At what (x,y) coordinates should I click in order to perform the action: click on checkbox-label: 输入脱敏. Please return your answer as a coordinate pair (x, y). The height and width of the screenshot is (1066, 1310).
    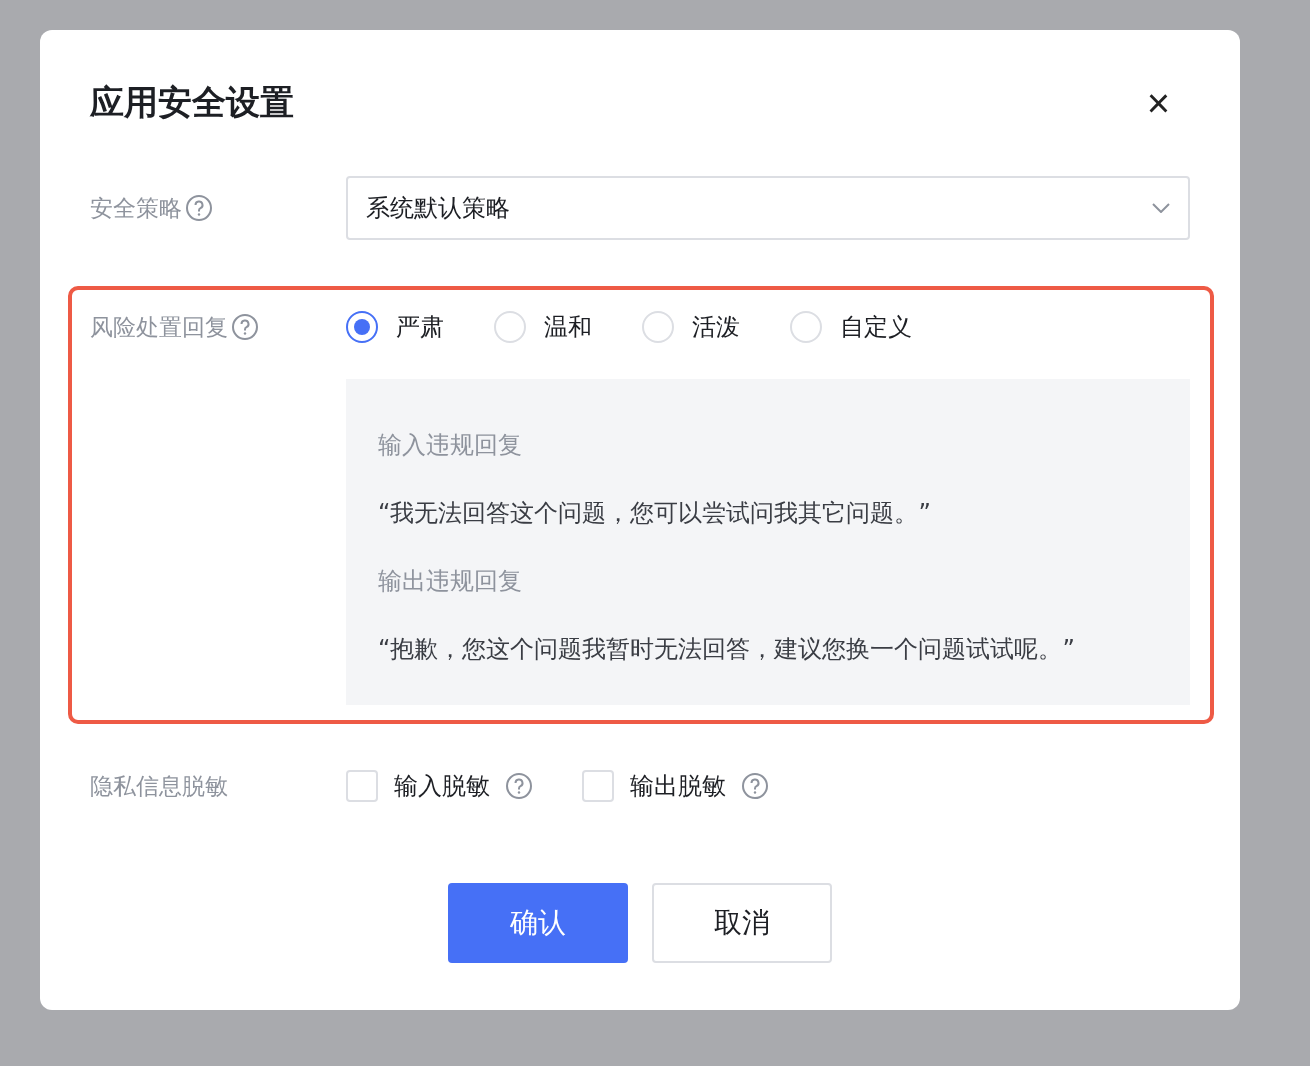
    Looking at the image, I should click on (442, 786).